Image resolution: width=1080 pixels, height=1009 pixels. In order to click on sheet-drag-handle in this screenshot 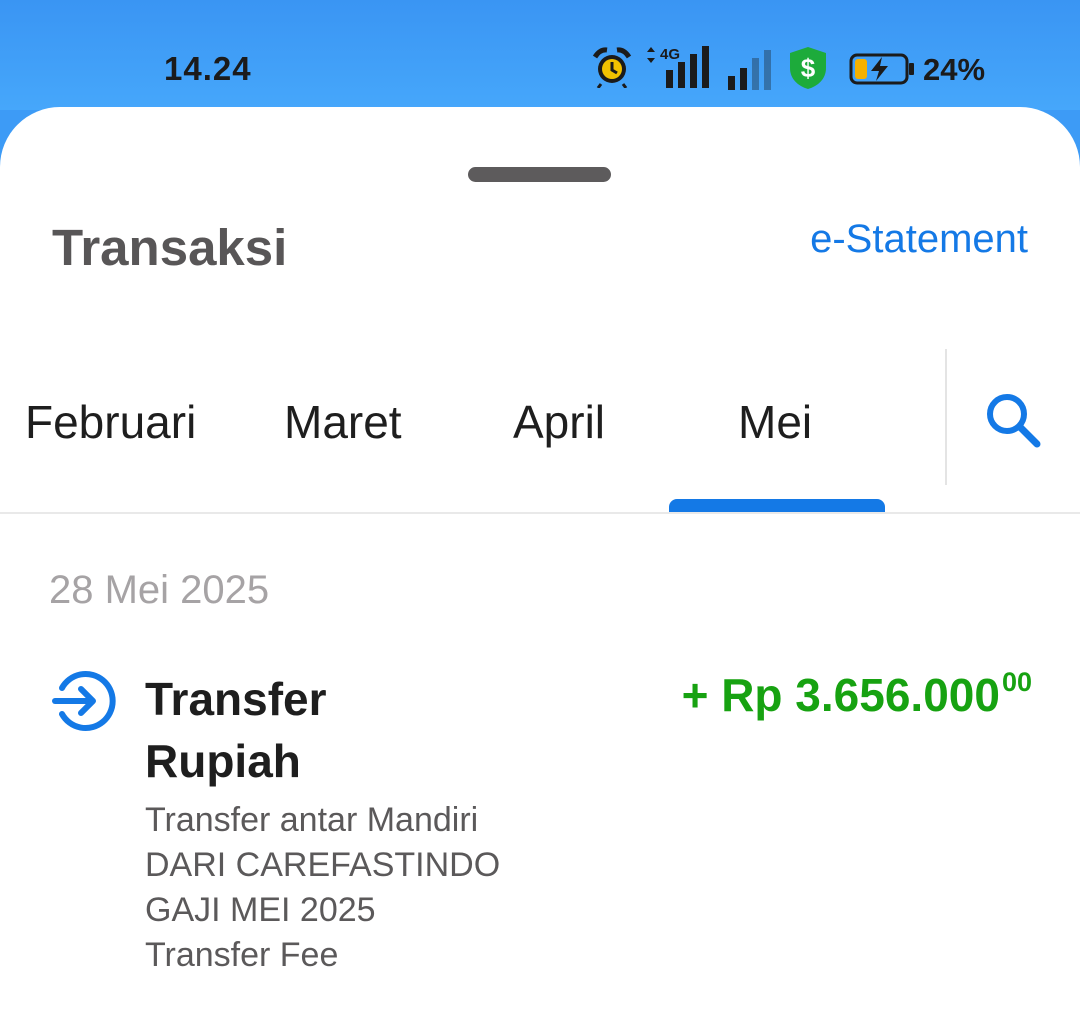, I will do `click(539, 174)`.